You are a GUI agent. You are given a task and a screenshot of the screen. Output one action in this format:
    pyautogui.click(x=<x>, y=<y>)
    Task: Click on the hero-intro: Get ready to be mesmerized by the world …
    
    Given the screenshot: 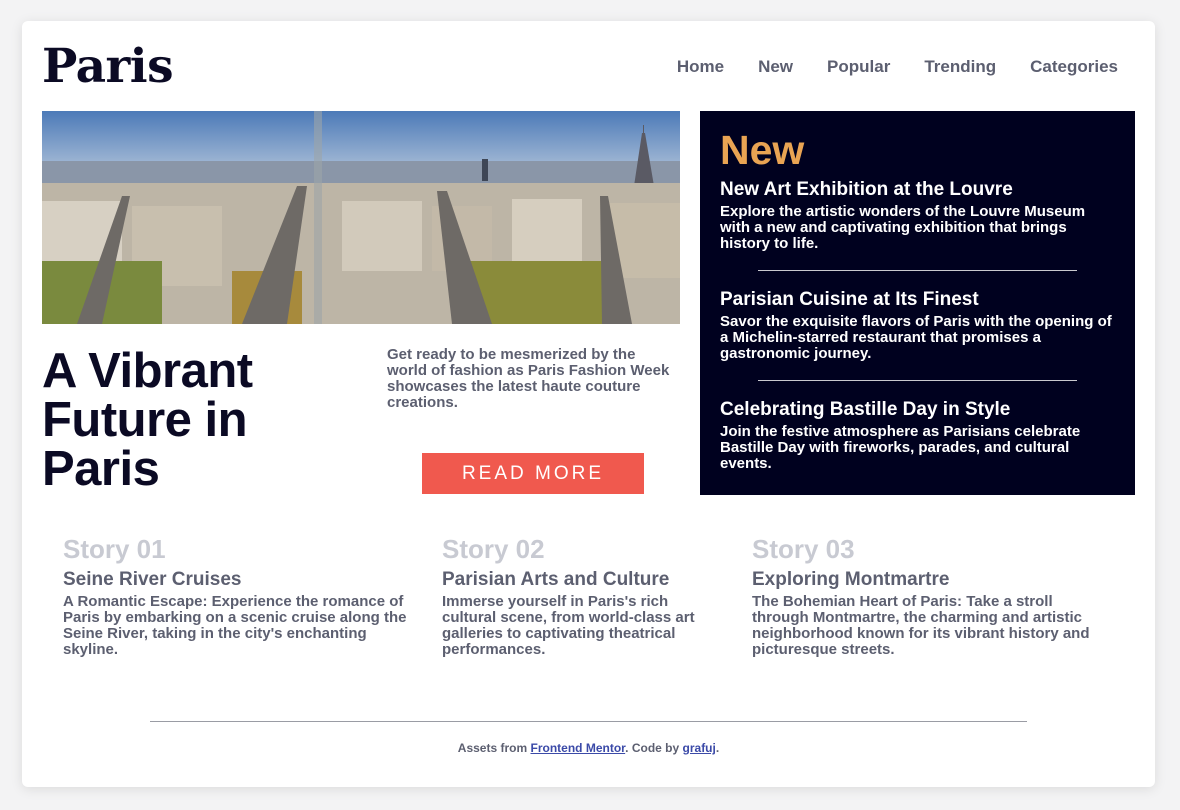 What is the action you would take?
    pyautogui.click(x=528, y=378)
    